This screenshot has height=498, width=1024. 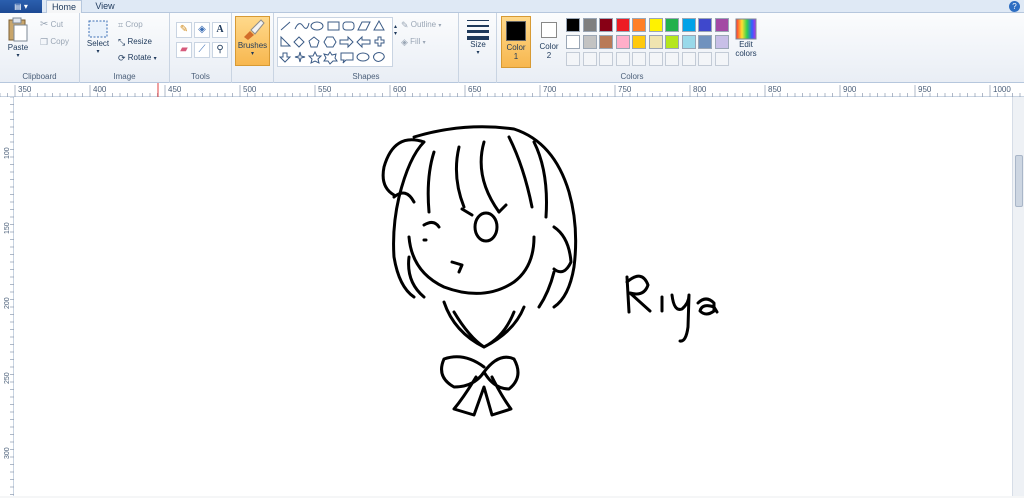 What do you see at coordinates (18, 47) in the screenshot?
I see `paste-label: Paste` at bounding box center [18, 47].